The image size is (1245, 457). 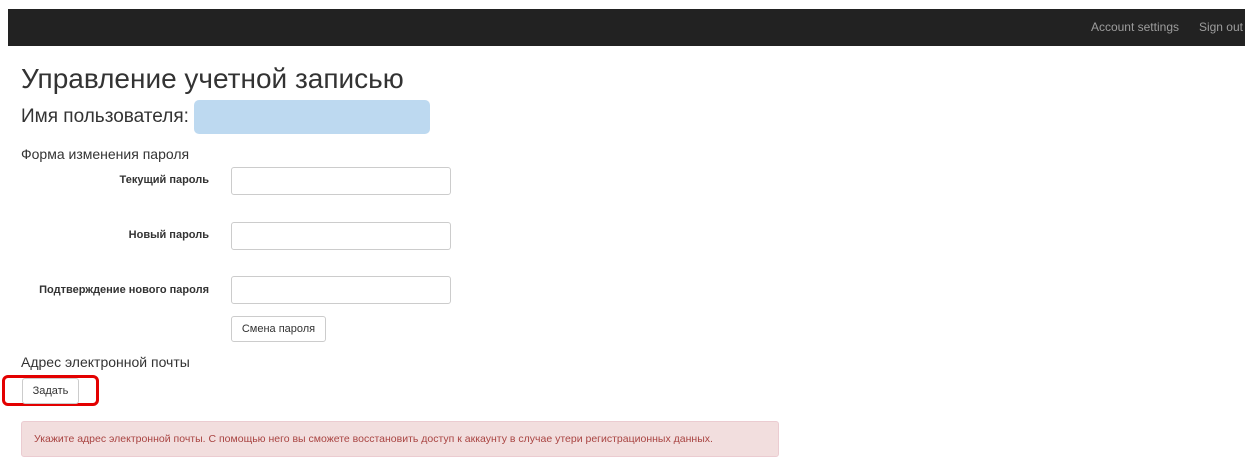 What do you see at coordinates (105, 154) in the screenshot?
I see `password-form-title: Форма изменения пароля` at bounding box center [105, 154].